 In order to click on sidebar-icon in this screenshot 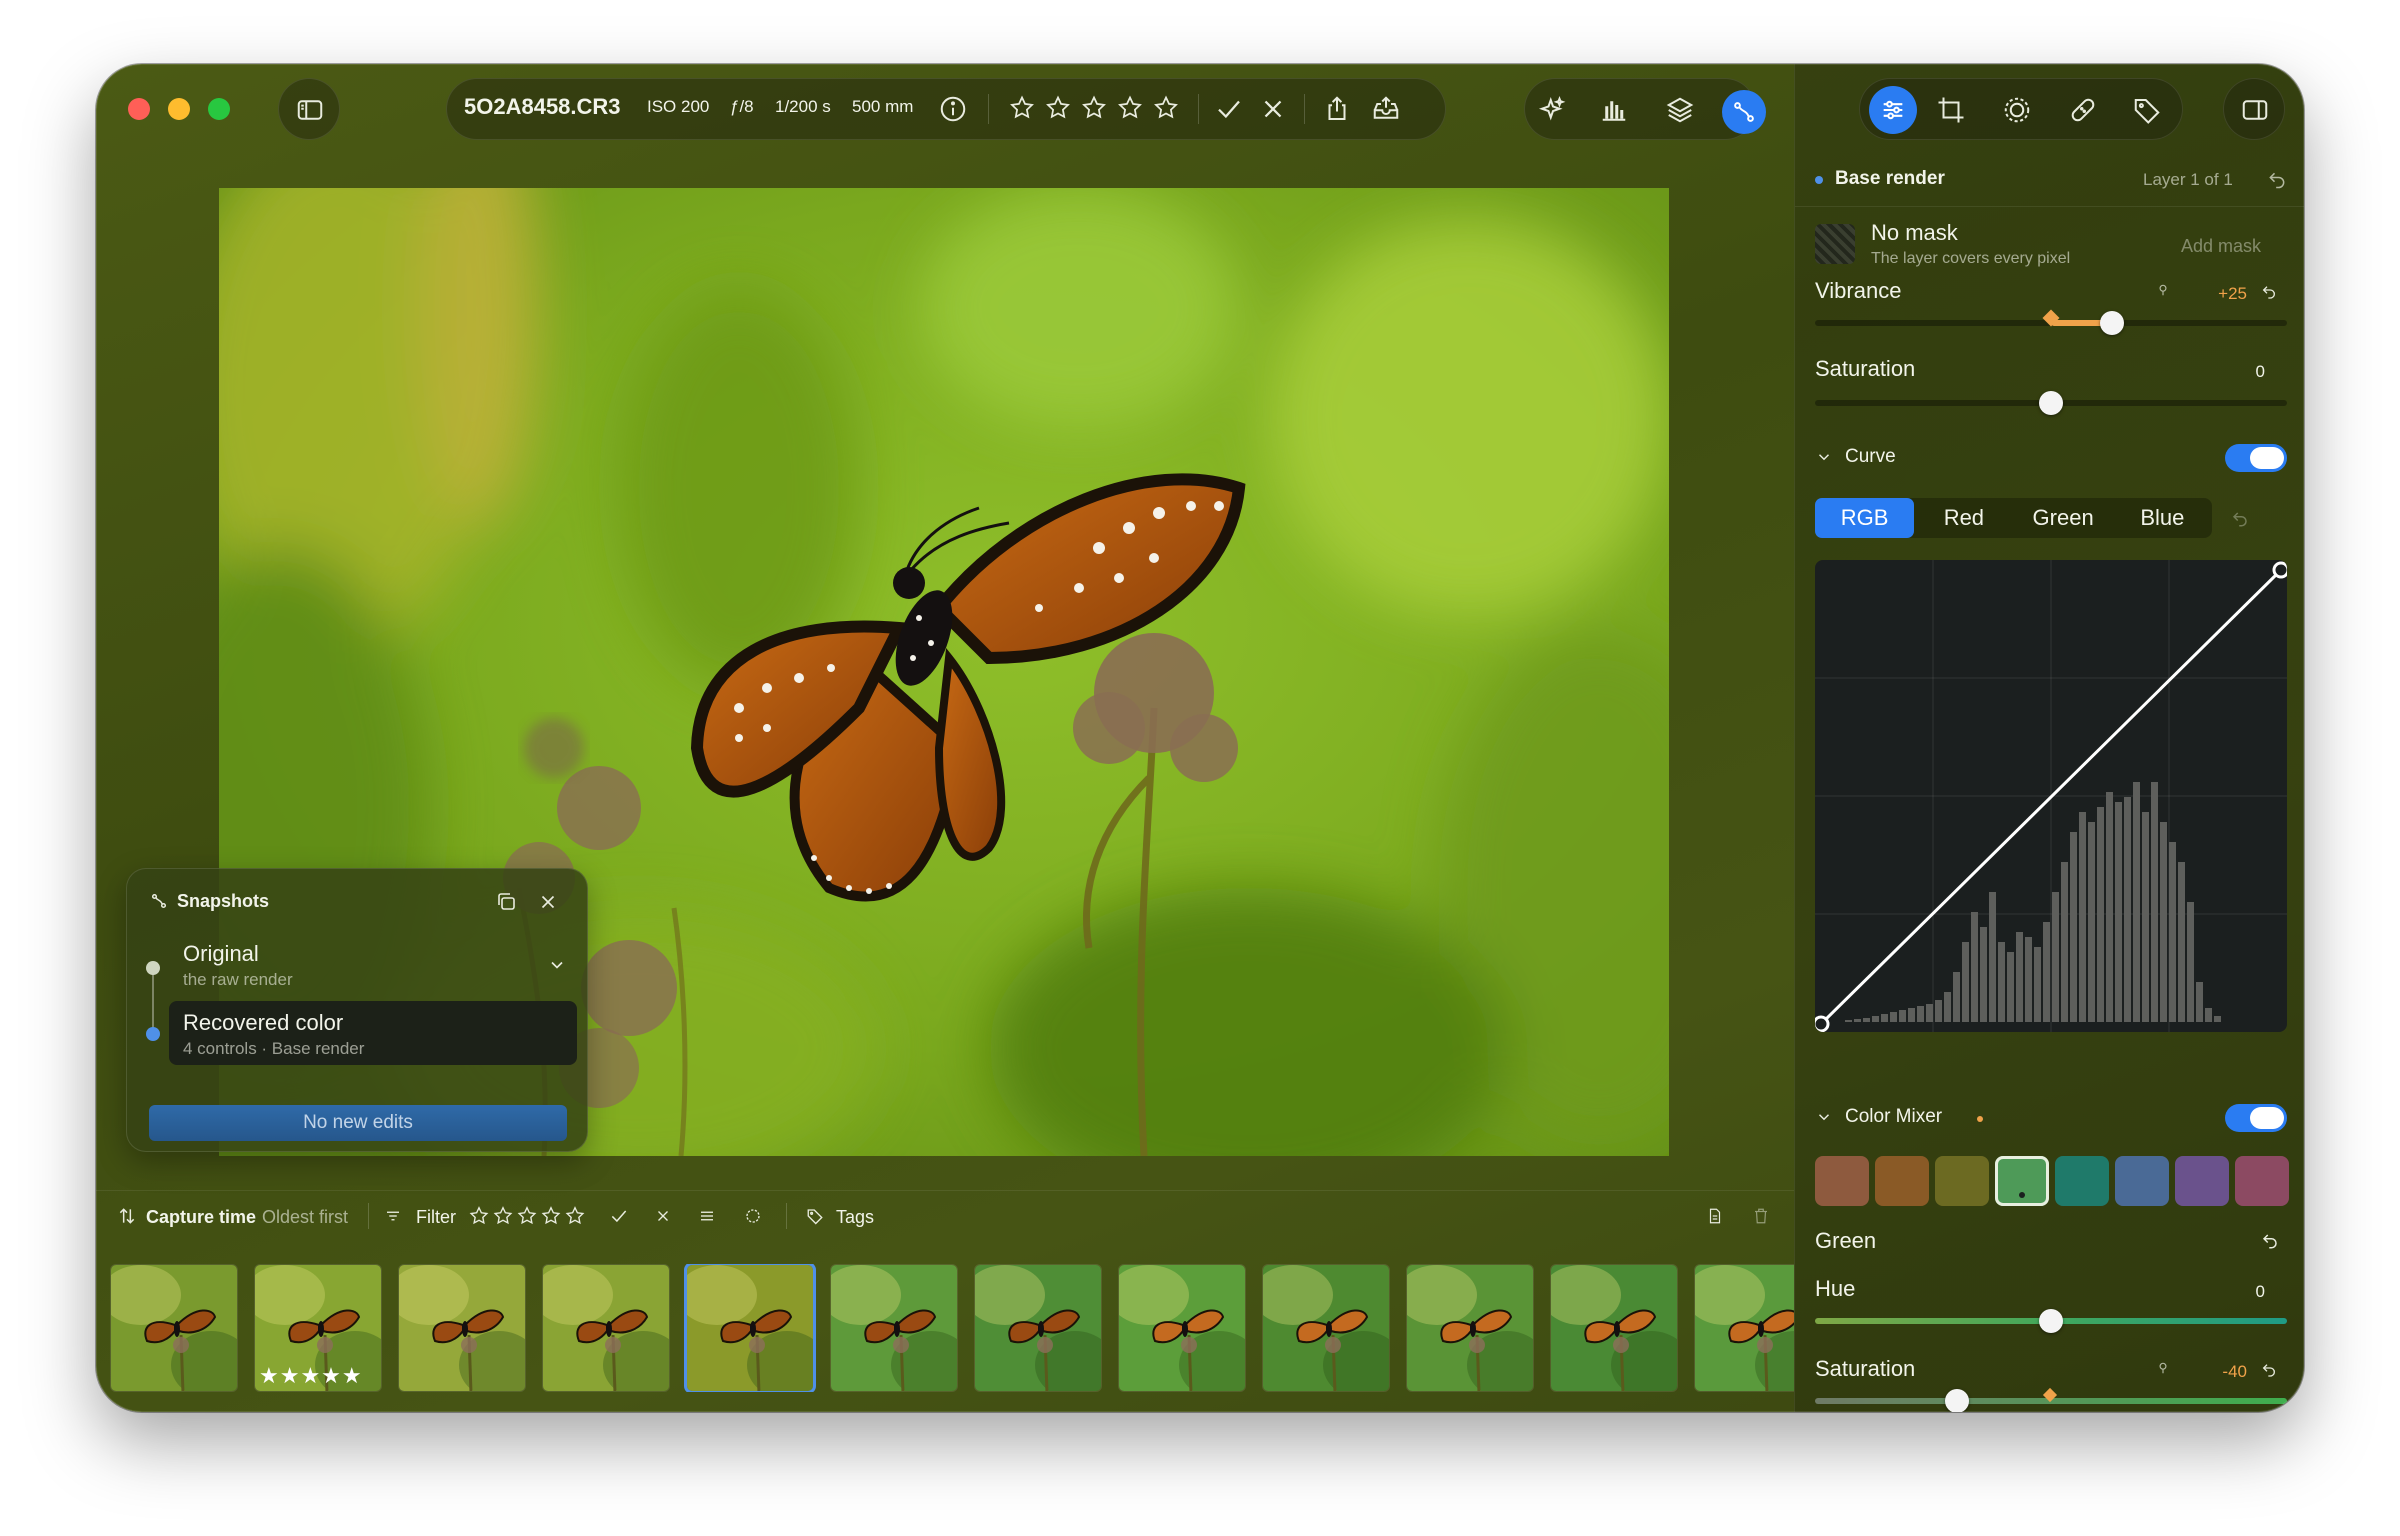, I will do `click(310, 110)`.